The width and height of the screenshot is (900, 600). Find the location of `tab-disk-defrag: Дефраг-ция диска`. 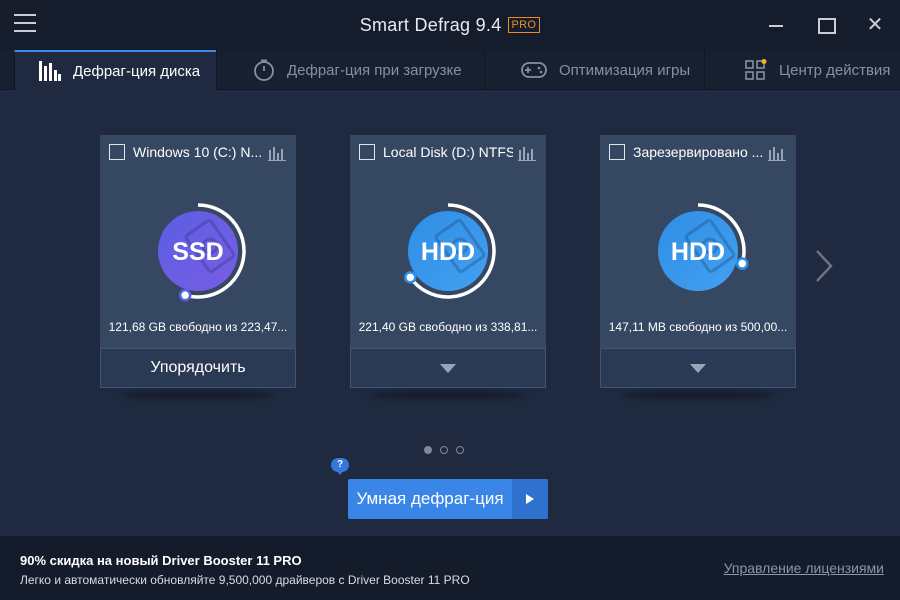

tab-disk-defrag: Дефраг-ция диска is located at coordinates (115, 70).